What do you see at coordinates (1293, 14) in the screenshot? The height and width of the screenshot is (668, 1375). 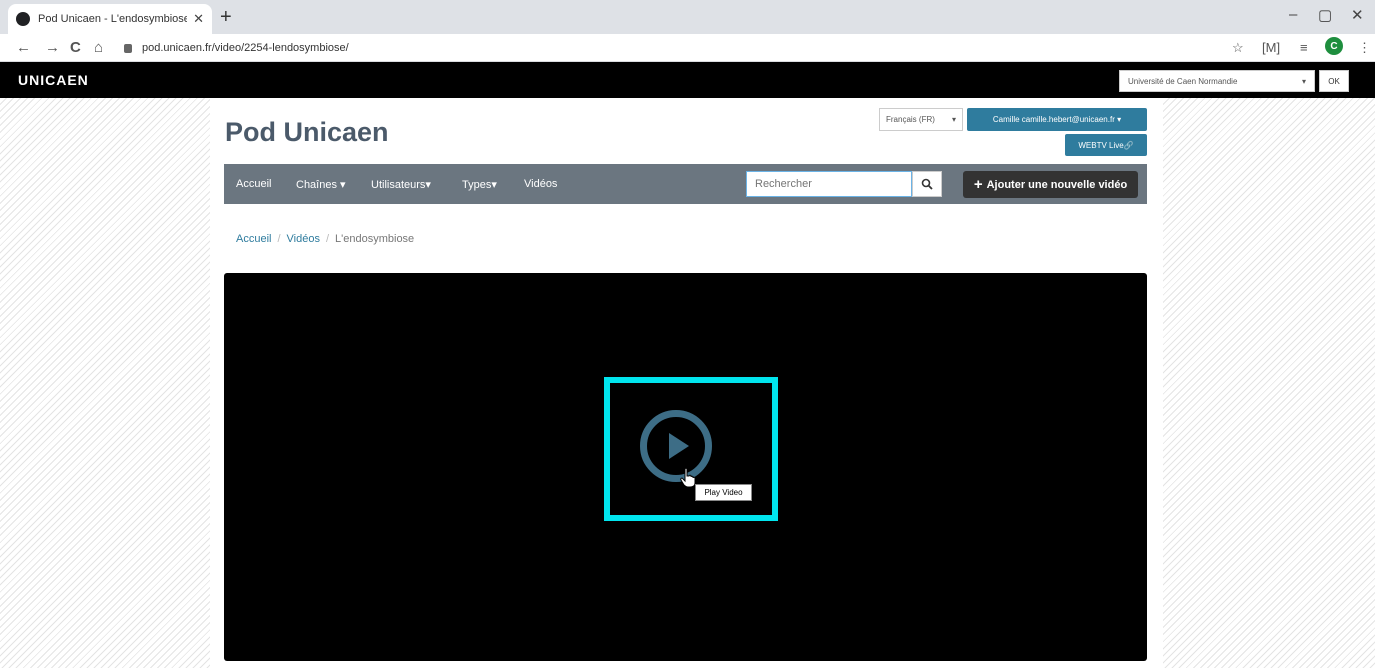 I see `minimize-icon: –` at bounding box center [1293, 14].